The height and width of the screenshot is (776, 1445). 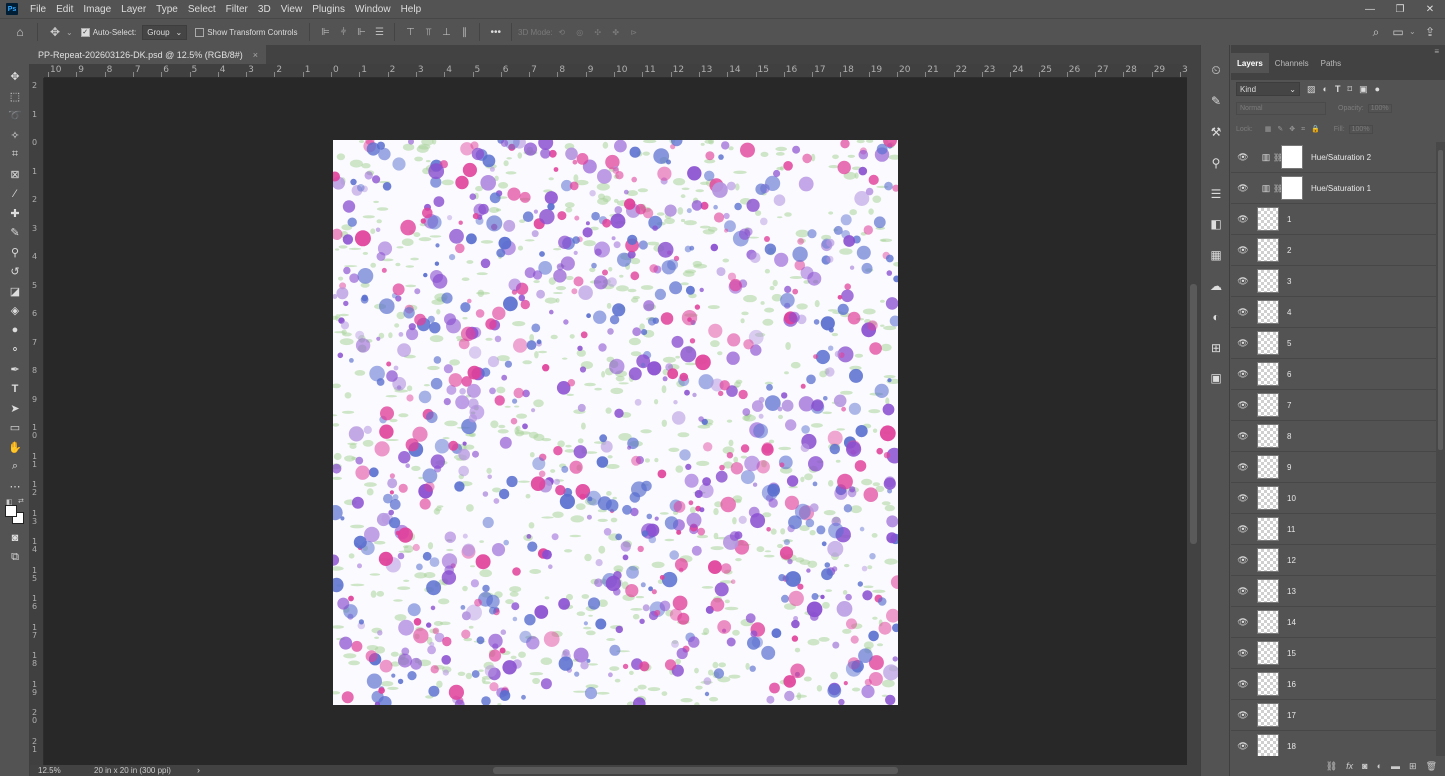 I want to click on layer-row: 👁 15, so click(x=1338, y=653).